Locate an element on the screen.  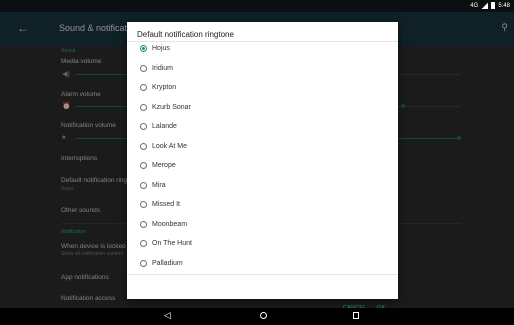
dialog-divider-bottom is located at coordinates (262, 274).